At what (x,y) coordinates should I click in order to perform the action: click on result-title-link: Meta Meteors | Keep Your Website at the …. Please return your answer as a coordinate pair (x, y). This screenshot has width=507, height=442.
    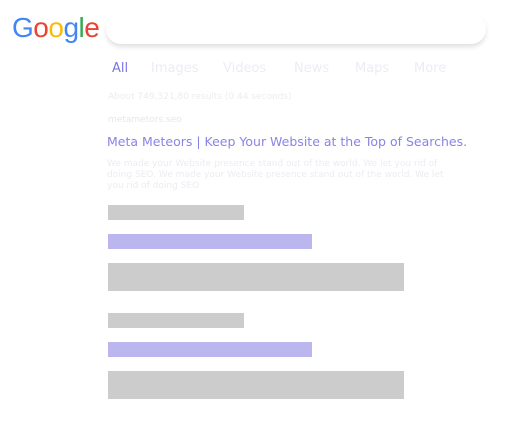
    Looking at the image, I should click on (287, 141).